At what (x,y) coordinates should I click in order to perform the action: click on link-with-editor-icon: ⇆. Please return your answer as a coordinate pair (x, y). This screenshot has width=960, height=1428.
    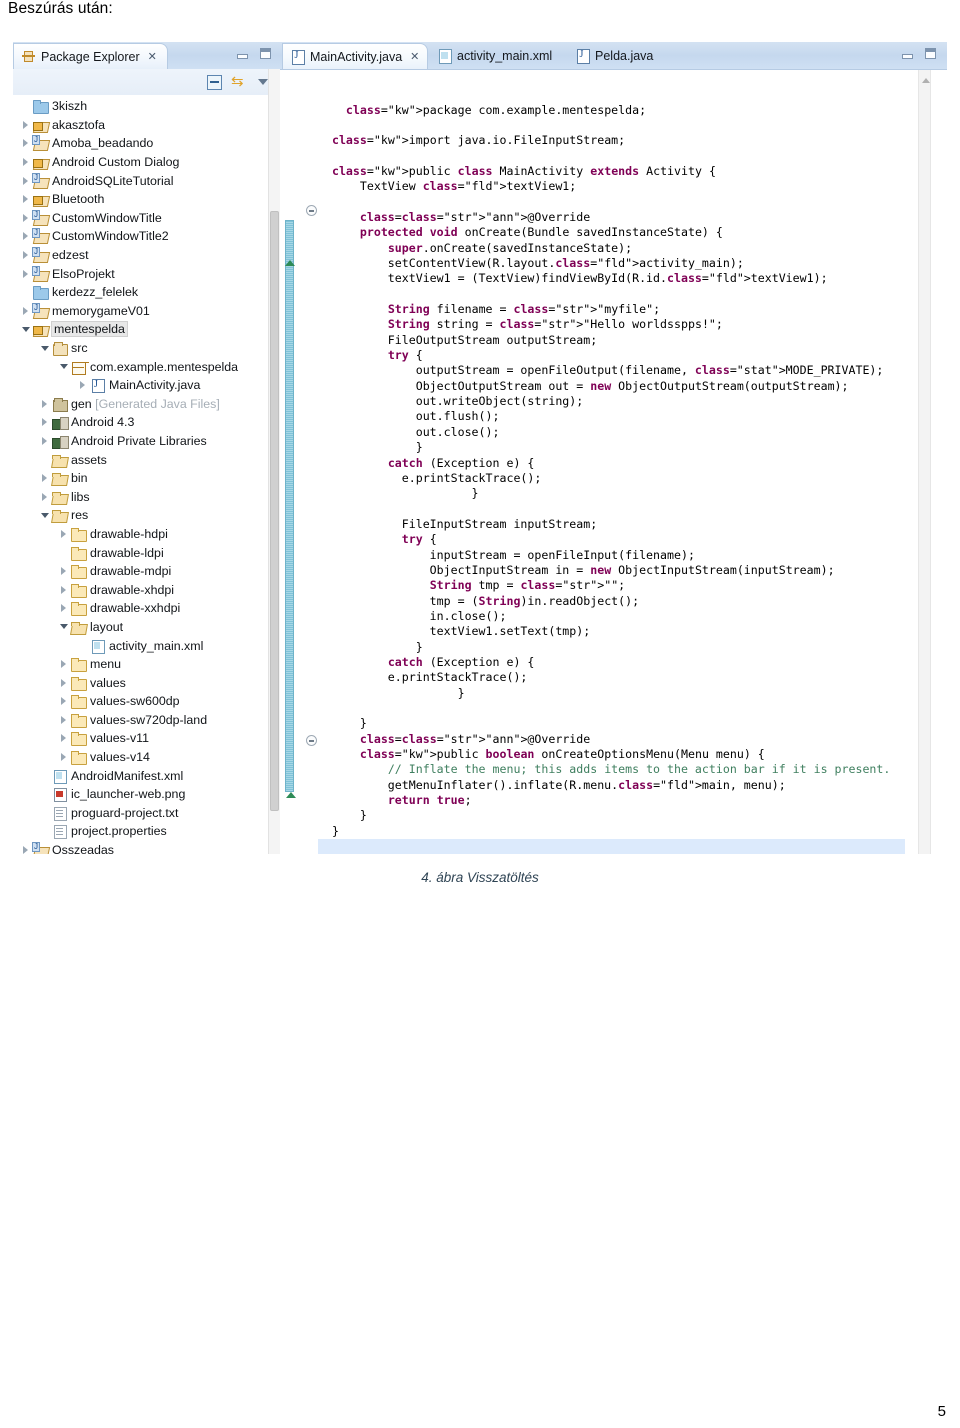
    Looking at the image, I should click on (240, 82).